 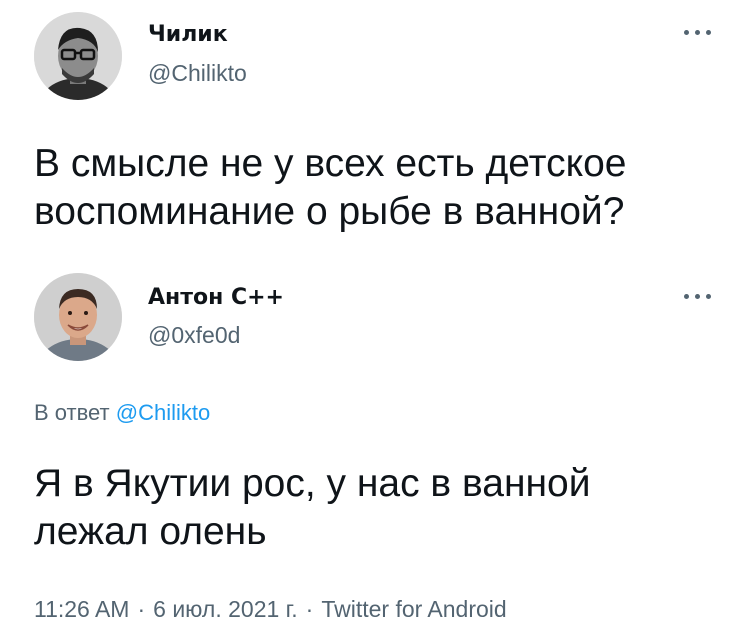 What do you see at coordinates (72, 412) in the screenshot?
I see `replying-to-label: В ответ` at bounding box center [72, 412].